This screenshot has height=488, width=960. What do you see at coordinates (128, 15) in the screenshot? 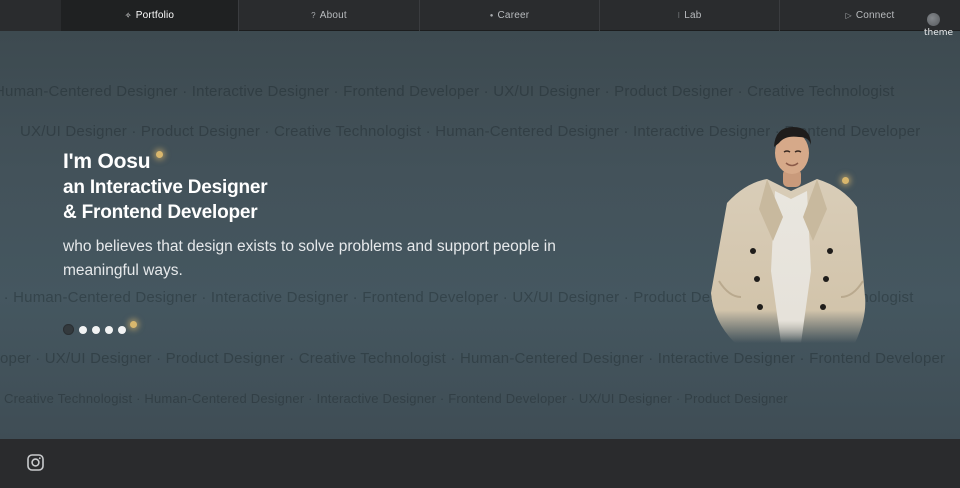
I see `sparkle-icon: ✧` at bounding box center [128, 15].